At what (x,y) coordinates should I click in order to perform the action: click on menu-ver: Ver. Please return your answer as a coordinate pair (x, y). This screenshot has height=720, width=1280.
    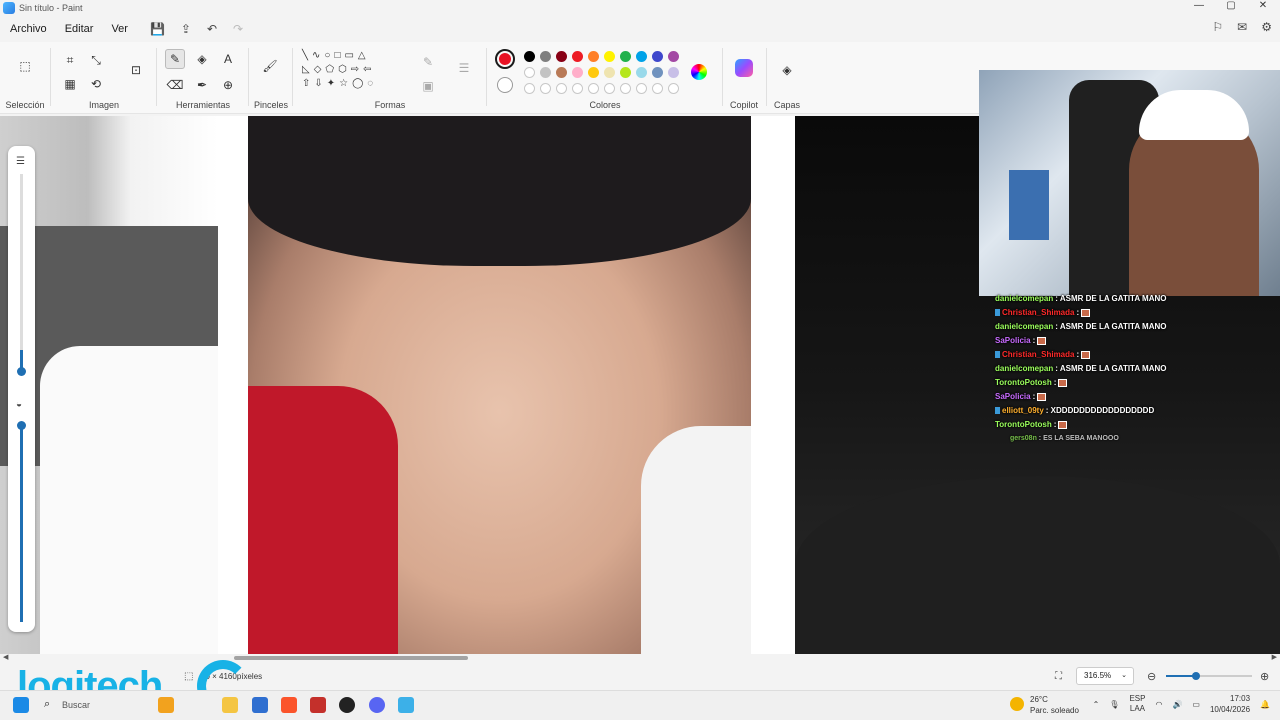
    Looking at the image, I should click on (119, 29).